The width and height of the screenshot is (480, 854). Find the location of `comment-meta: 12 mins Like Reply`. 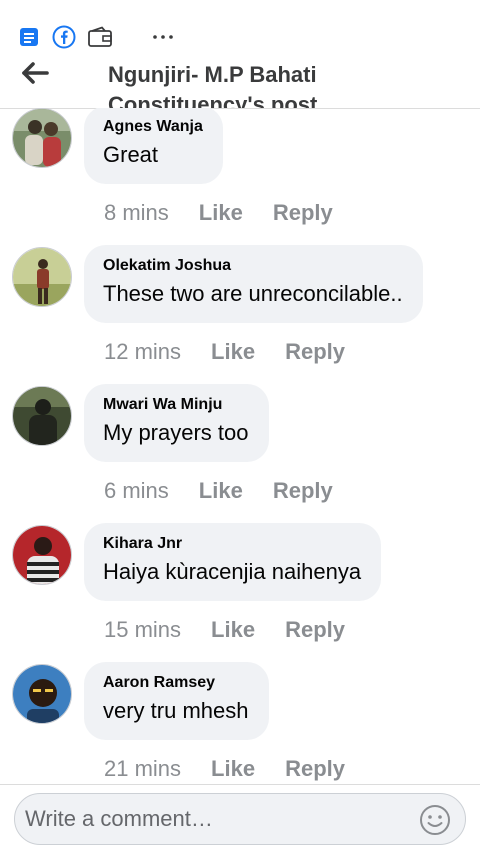

comment-meta: 12 mins Like Reply is located at coordinates (224, 352).